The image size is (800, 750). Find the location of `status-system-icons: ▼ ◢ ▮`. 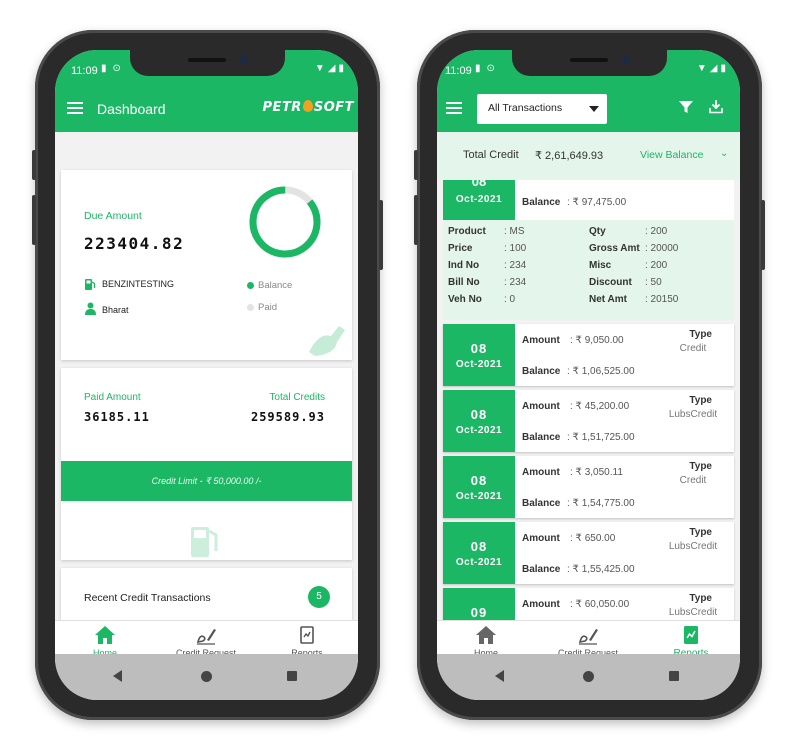

status-system-icons: ▼ ◢ ▮ is located at coordinates (711, 68).